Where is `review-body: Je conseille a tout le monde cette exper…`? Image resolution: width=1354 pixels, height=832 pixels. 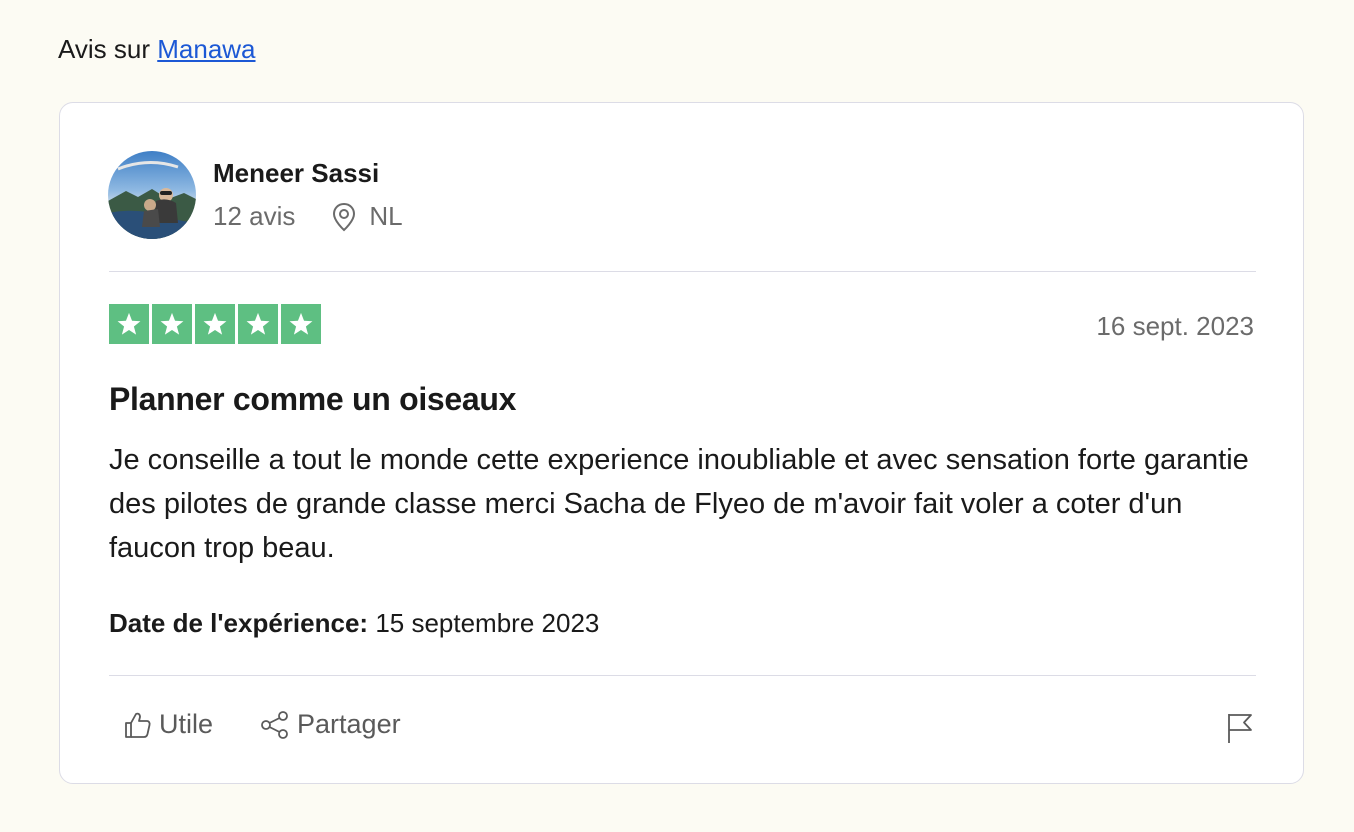
review-body: Je conseille a tout le monde cette exper… is located at coordinates (679, 504).